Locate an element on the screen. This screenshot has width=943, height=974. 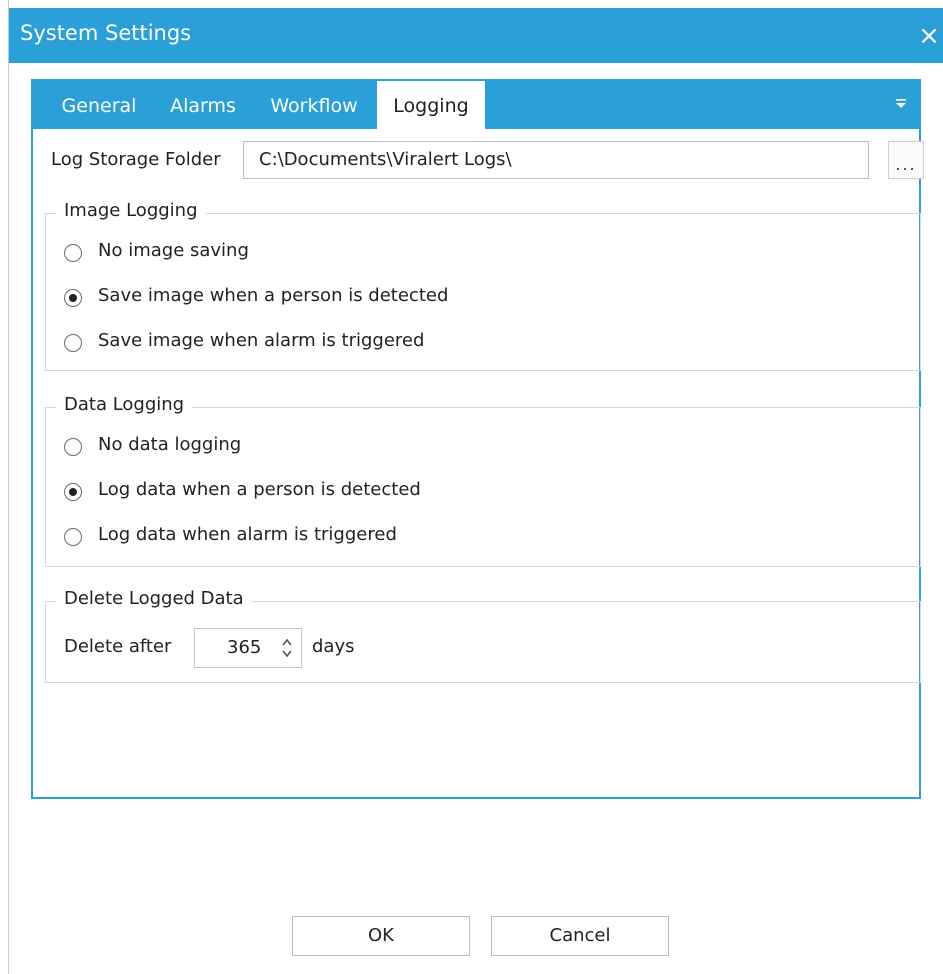
radio-label: No image saving is located at coordinates (173, 250).